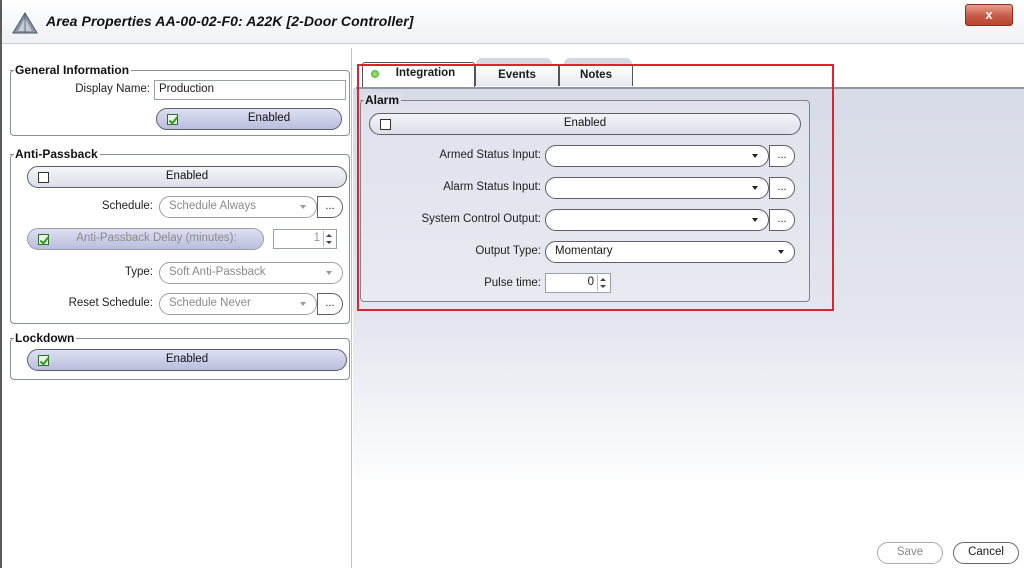  I want to click on lockdown-enabled-label: Enabled, so click(187, 359).